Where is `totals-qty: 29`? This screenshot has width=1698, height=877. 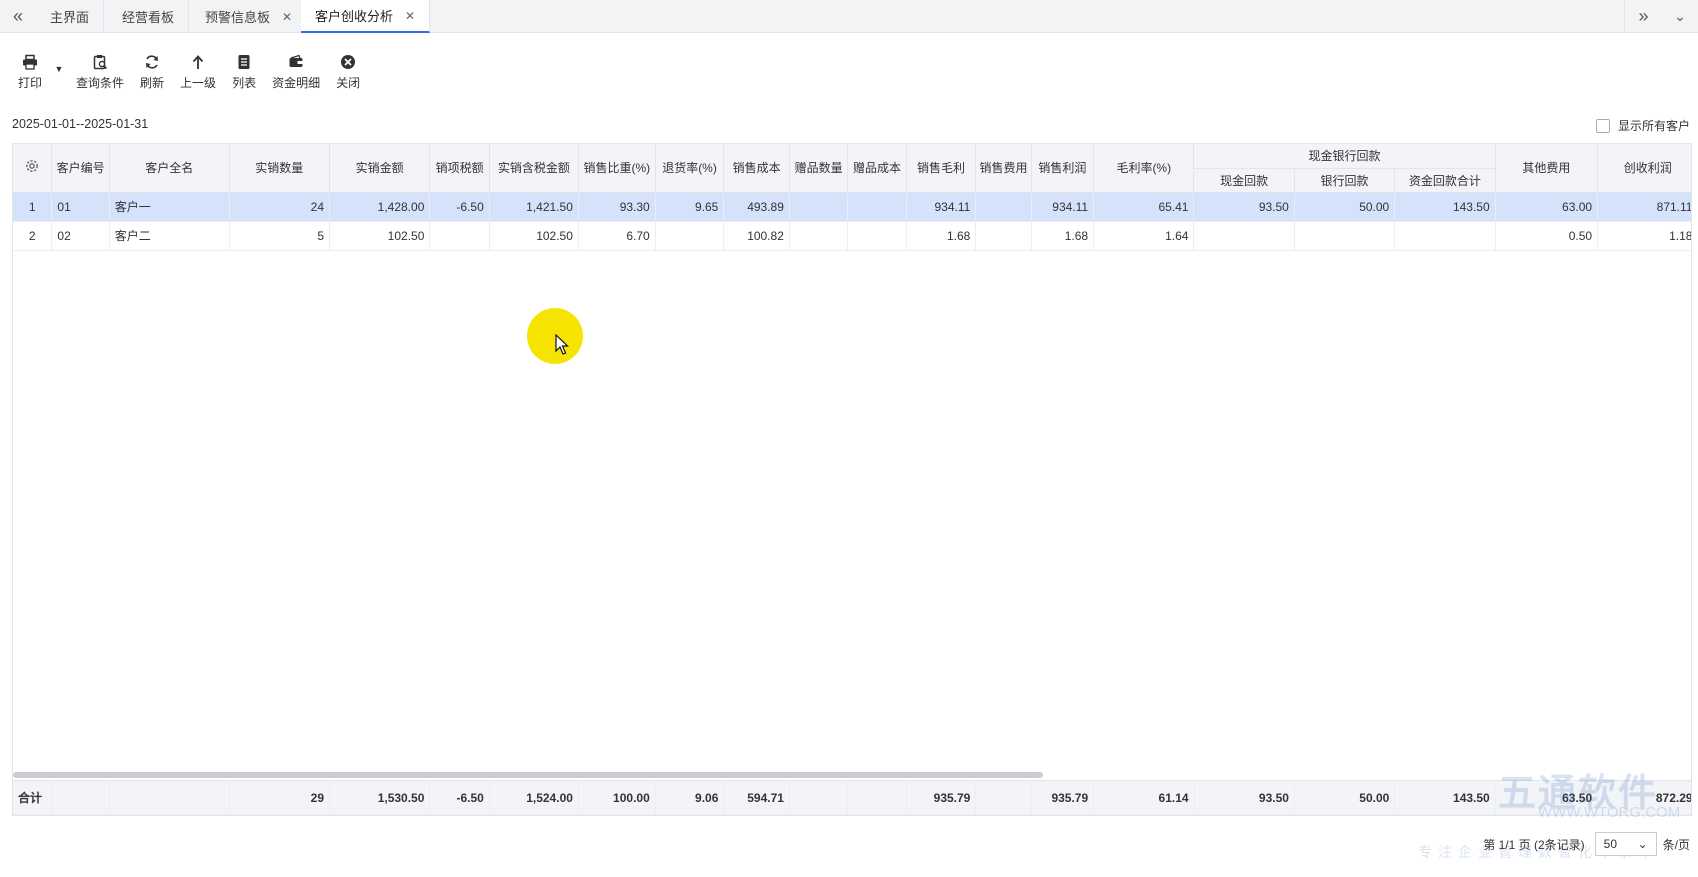
totals-qty: 29 is located at coordinates (280, 797).